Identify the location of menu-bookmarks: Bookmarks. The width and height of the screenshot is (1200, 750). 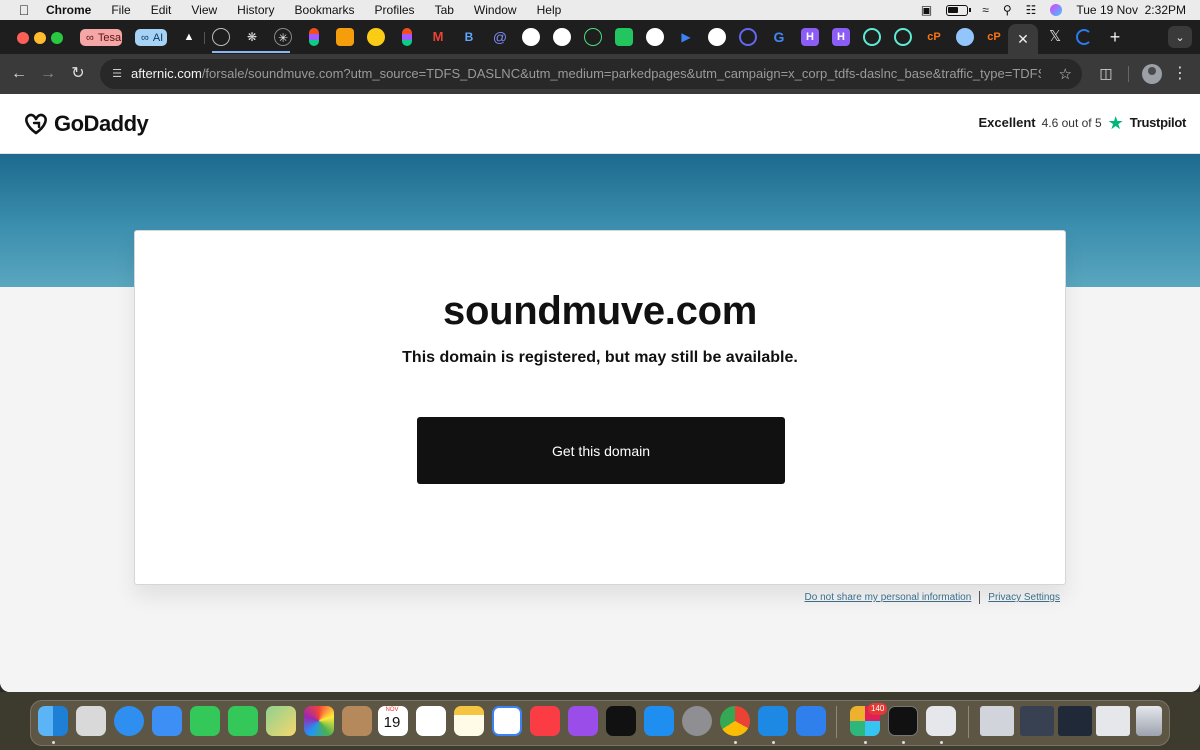
(325, 10).